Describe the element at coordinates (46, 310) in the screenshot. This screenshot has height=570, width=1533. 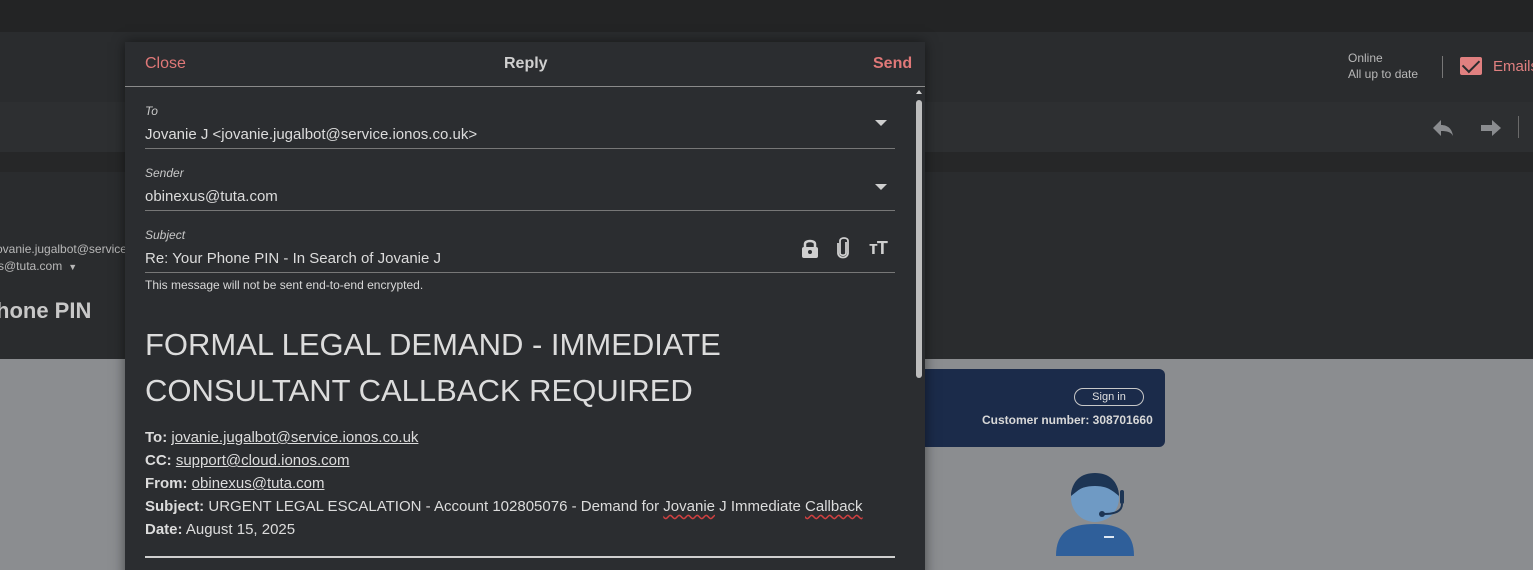
I see `mail-subject: hone PIN` at that location.